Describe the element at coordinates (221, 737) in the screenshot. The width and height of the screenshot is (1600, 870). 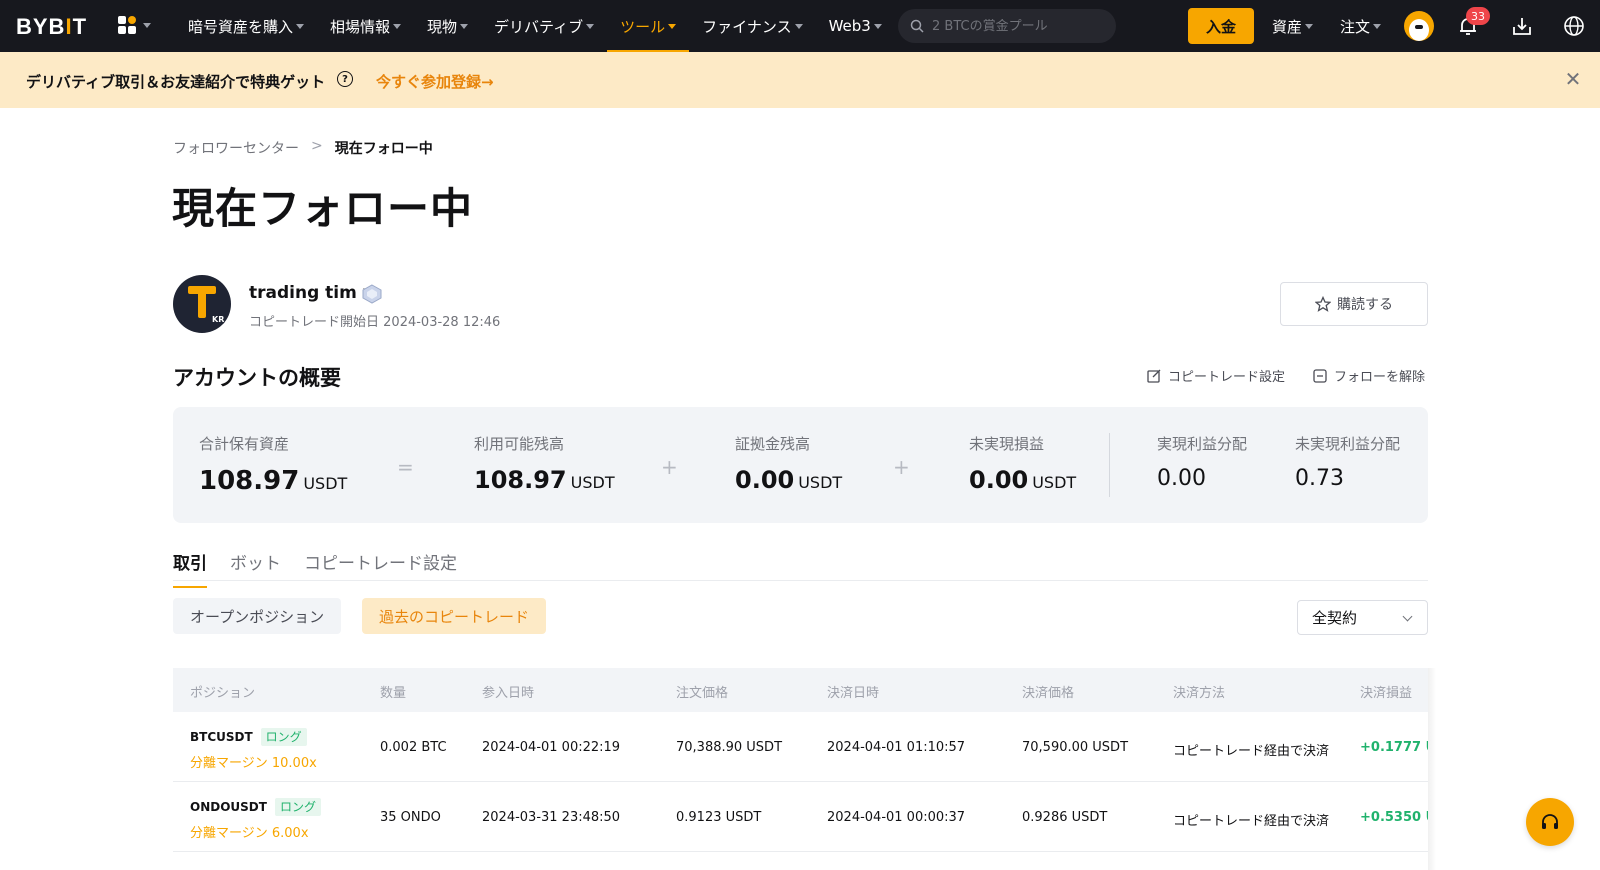
I see `symbol: BTCUSDT` at that location.